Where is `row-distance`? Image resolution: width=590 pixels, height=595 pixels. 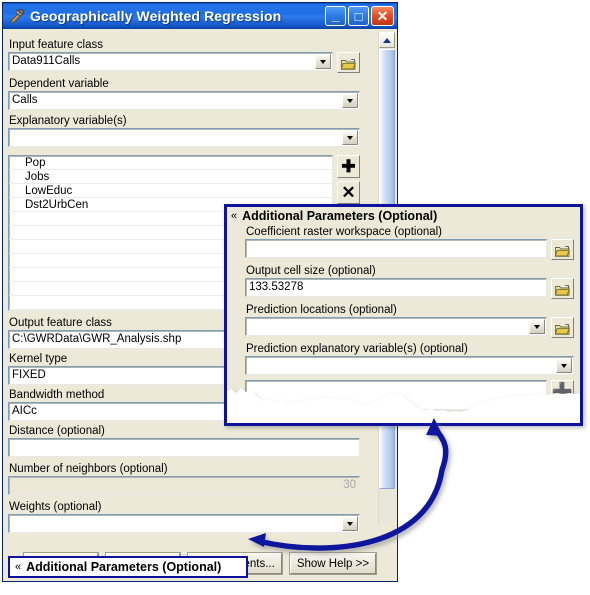 row-distance is located at coordinates (184, 447).